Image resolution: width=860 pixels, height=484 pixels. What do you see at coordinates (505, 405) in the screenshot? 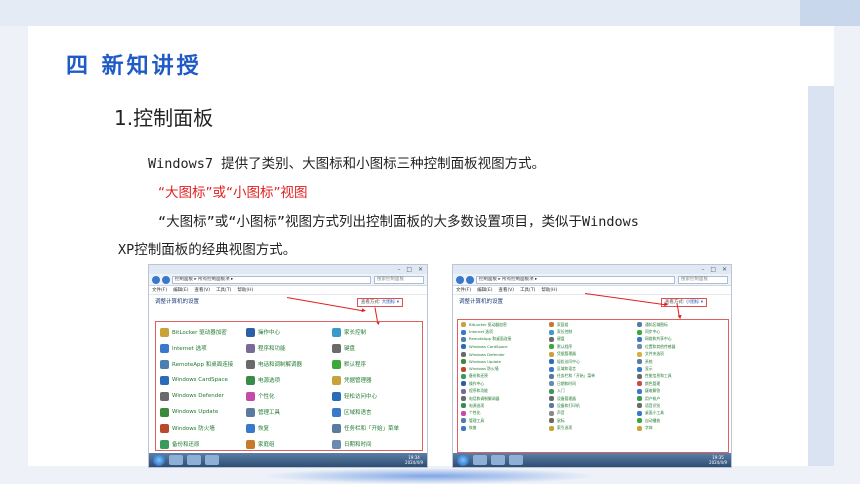
I see `control-panel-item: 电源选项` at bounding box center [505, 405].